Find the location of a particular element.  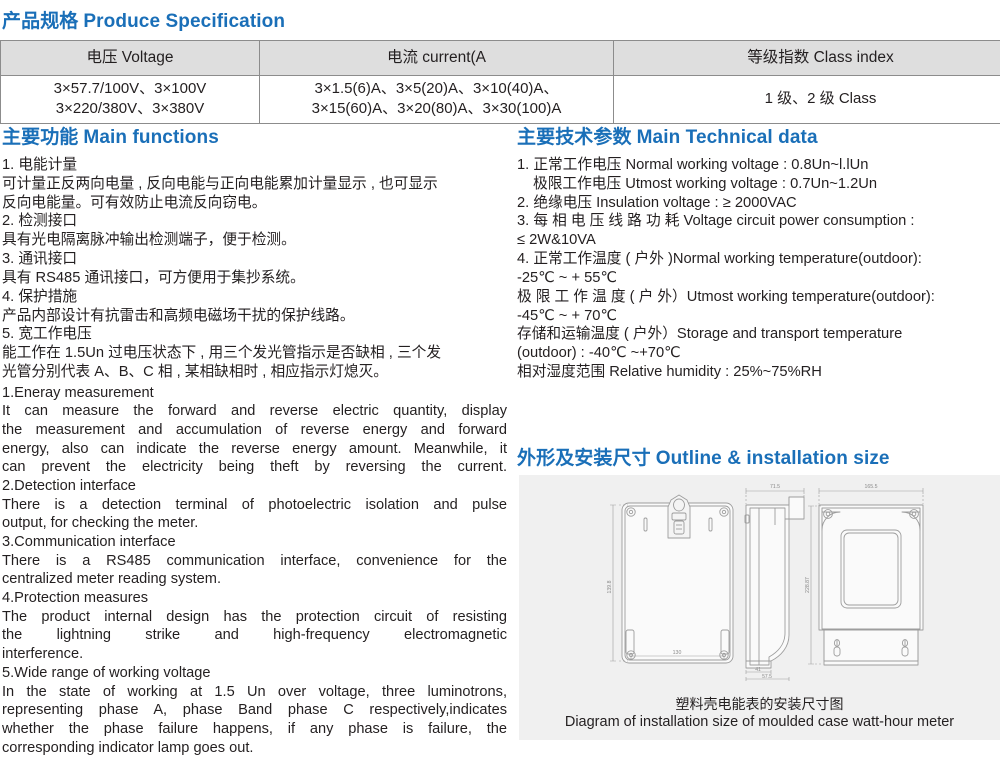

current-line-2: 3×15(60)A、3×20(80)A、3×30(100)A is located at coordinates (436, 109).